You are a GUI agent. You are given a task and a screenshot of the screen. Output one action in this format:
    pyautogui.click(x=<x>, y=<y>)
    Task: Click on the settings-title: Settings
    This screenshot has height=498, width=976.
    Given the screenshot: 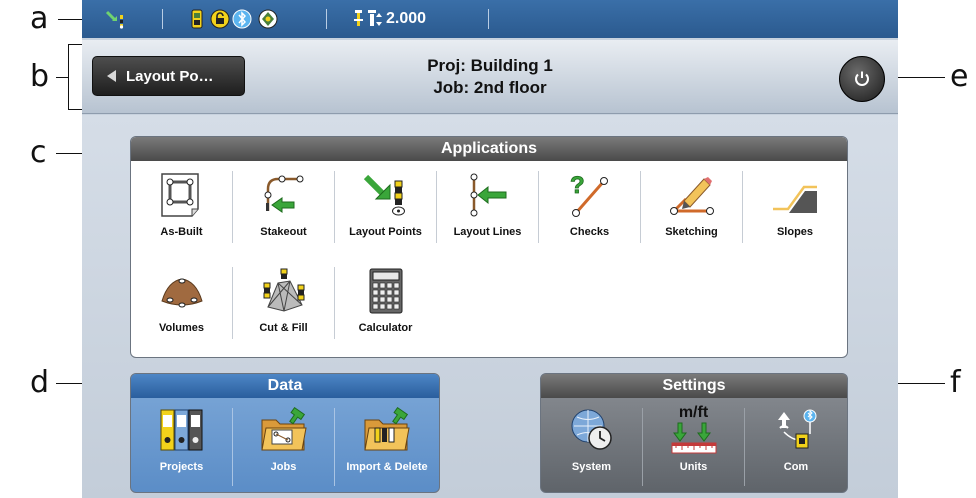 What is the action you would take?
    pyautogui.click(x=694, y=386)
    